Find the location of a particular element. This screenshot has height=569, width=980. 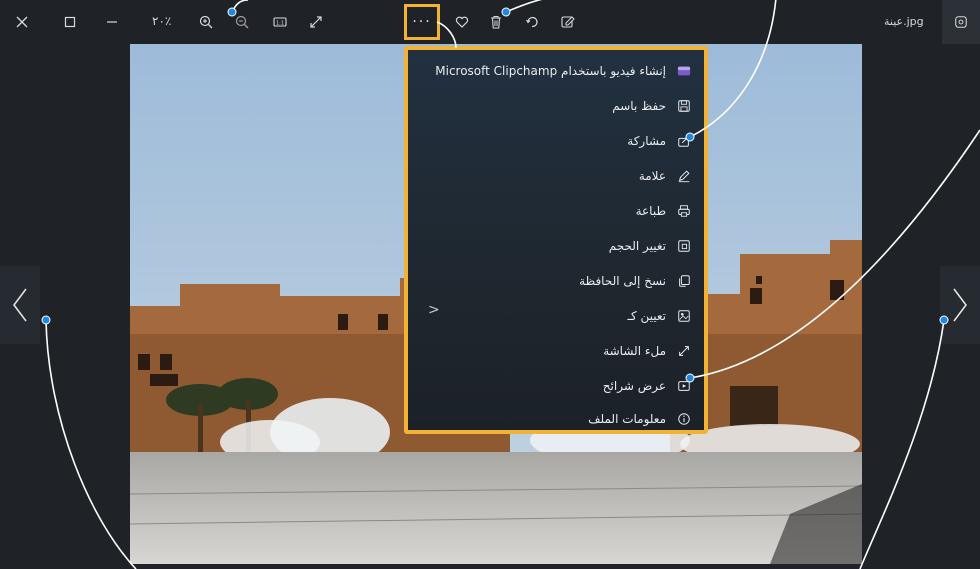

save-icon is located at coordinates (684, 106).